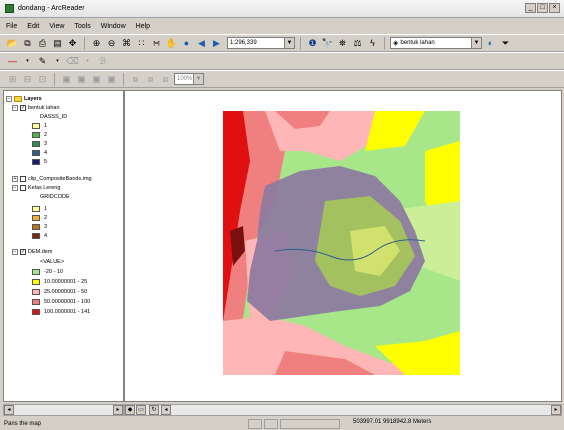 Image resolution: width=564 pixels, height=430 pixels. Describe the element at coordinates (111, 43) in the screenshot. I see `zoom-out-icon: ⊖` at that location.